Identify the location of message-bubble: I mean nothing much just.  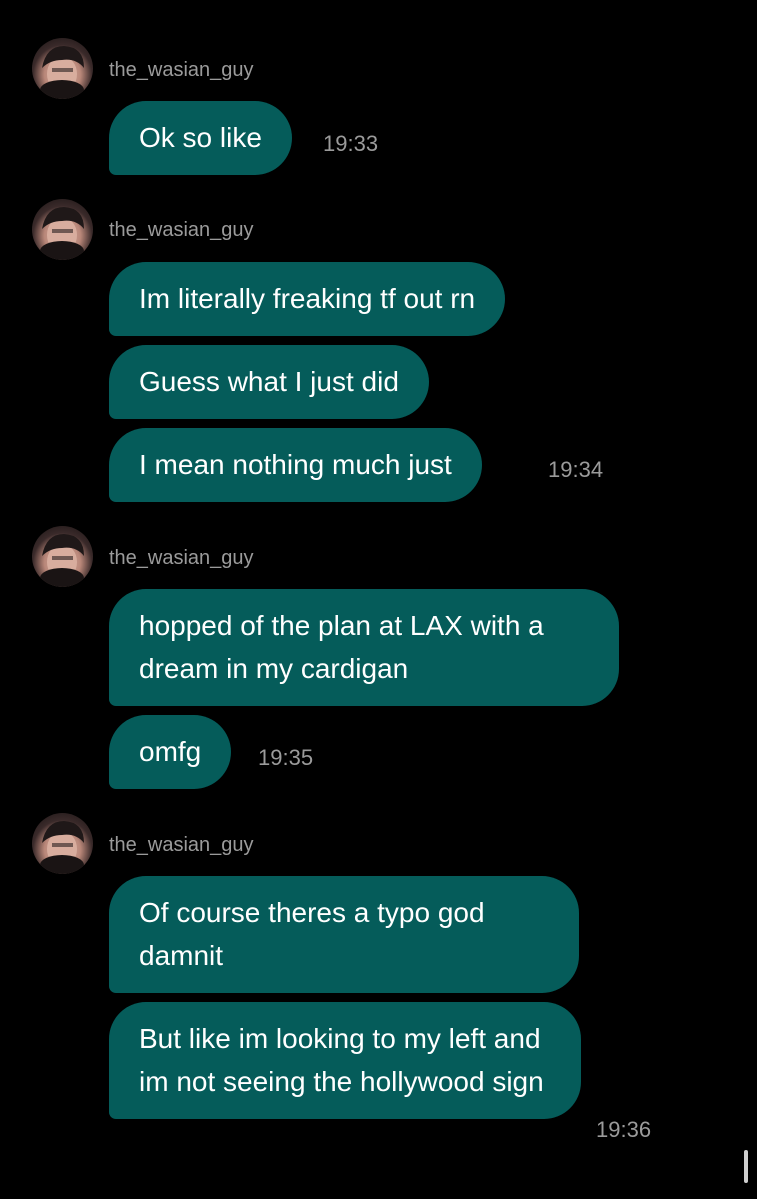
(295, 465).